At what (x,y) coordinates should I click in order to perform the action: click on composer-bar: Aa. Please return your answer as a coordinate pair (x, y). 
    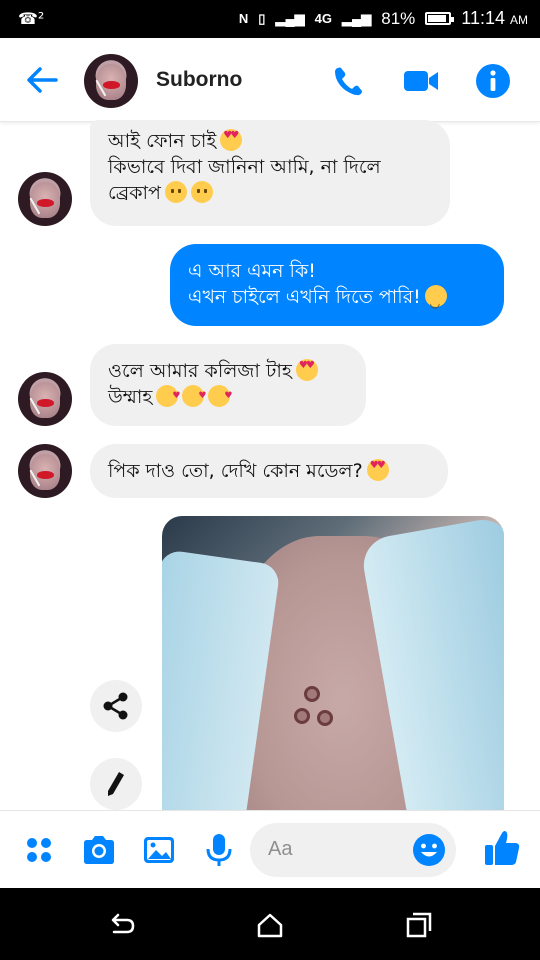
    Looking at the image, I should click on (270, 849).